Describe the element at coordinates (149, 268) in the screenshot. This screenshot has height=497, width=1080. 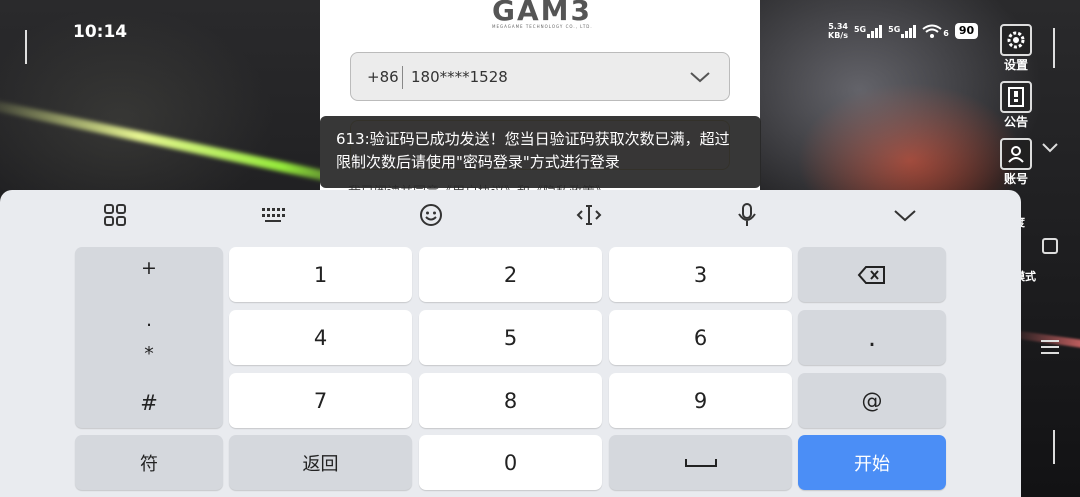
I see `key-plus: +` at that location.